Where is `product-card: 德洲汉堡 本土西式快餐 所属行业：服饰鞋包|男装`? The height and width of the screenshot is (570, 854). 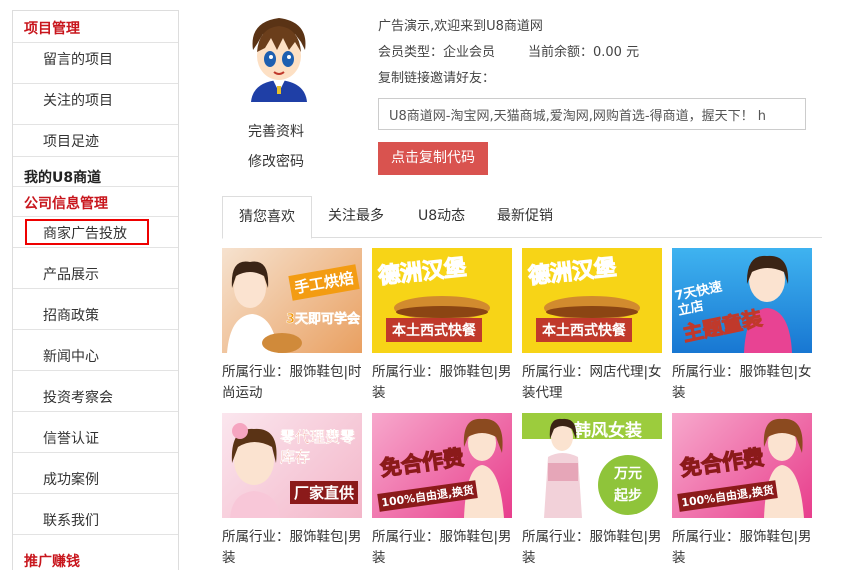 product-card: 德洲汉堡 本土西式快餐 所属行业：服饰鞋包|男装 is located at coordinates (443, 326).